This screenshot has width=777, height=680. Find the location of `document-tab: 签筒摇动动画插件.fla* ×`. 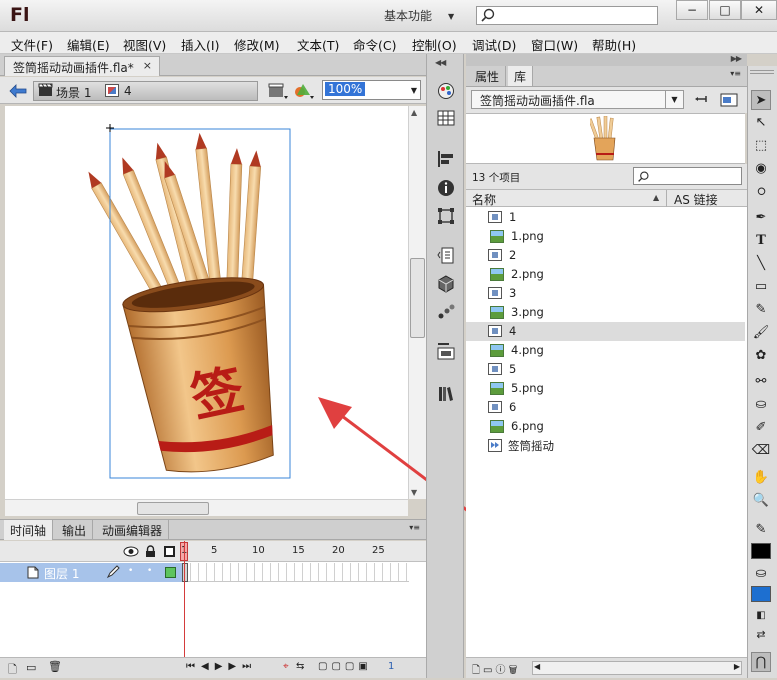

document-tab: 签筒摇动动画插件.fla* × is located at coordinates (82, 66).